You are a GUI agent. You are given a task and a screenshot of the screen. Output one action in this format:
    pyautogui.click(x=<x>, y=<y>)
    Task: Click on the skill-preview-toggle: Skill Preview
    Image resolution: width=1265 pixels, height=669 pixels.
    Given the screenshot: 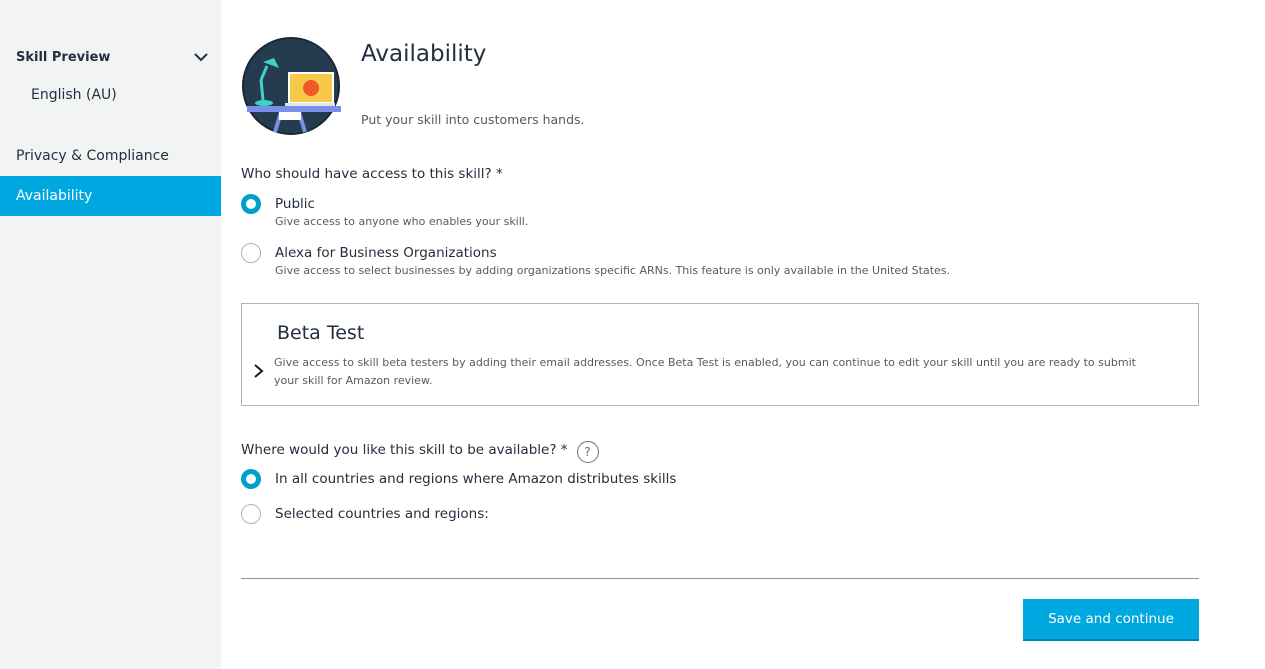 What is the action you would take?
    pyautogui.click(x=118, y=57)
    